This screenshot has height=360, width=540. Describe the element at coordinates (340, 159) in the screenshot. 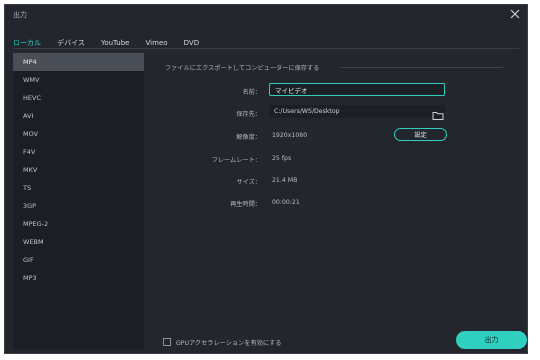

I see `framerate-row: フレームレート： 25 fps` at that location.